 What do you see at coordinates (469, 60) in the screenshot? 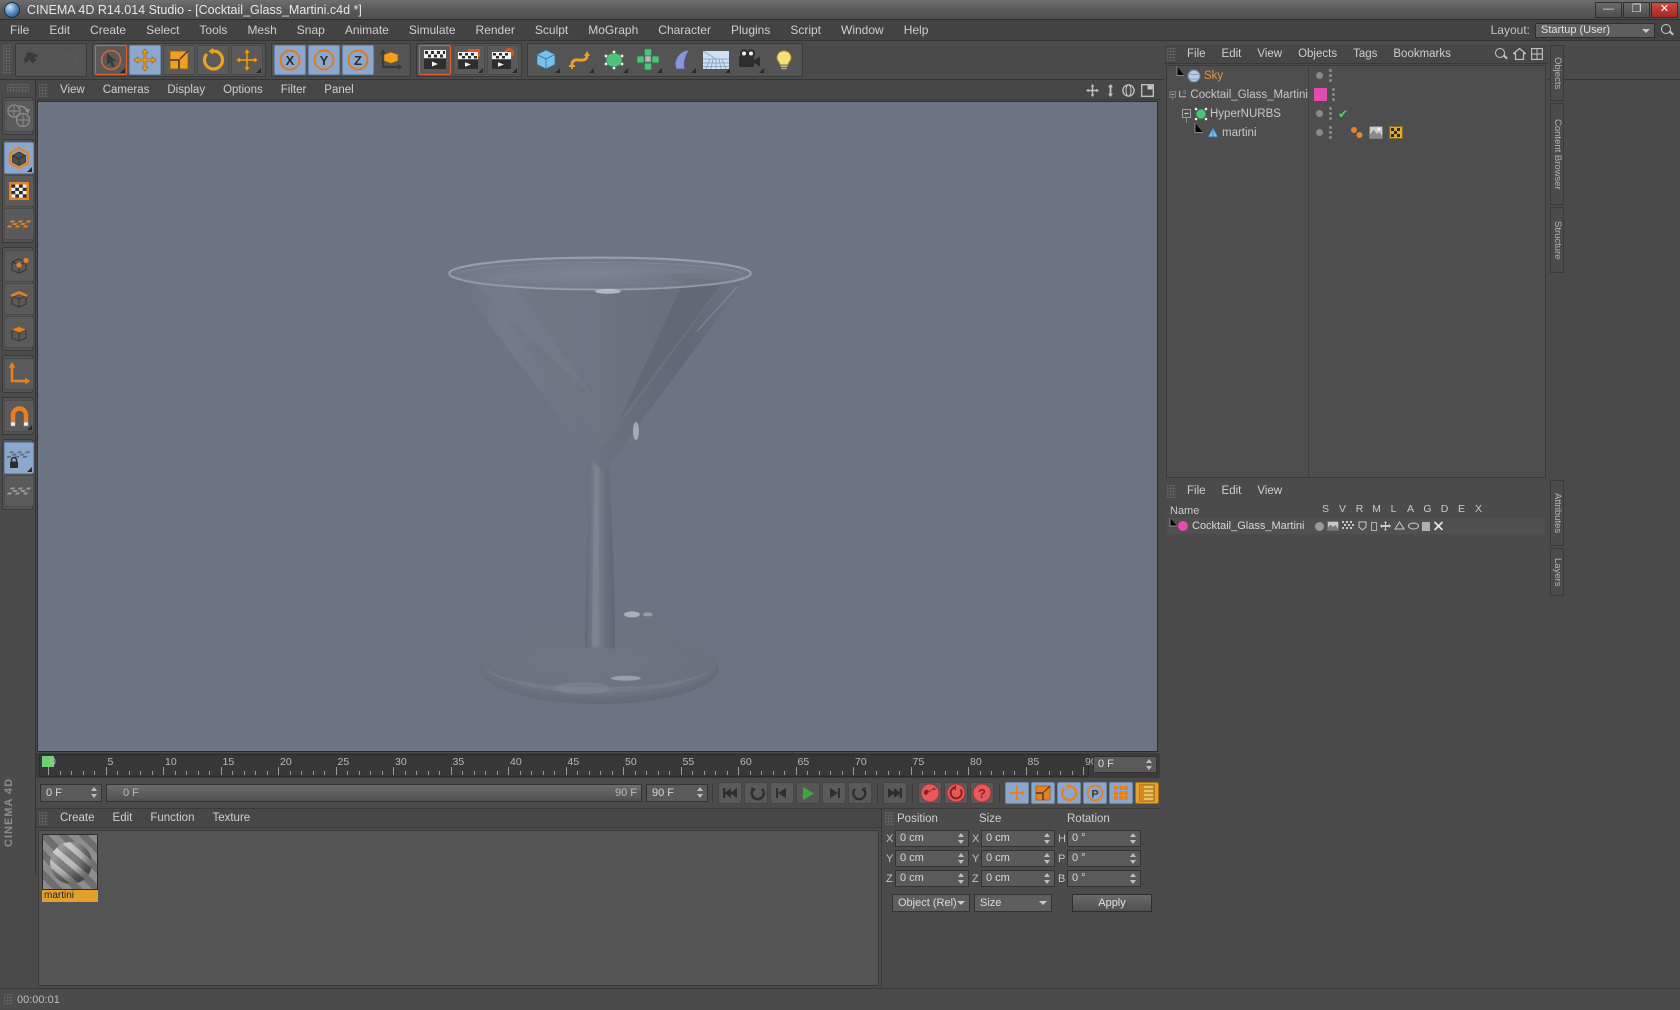
I see `render-region-icon` at bounding box center [469, 60].